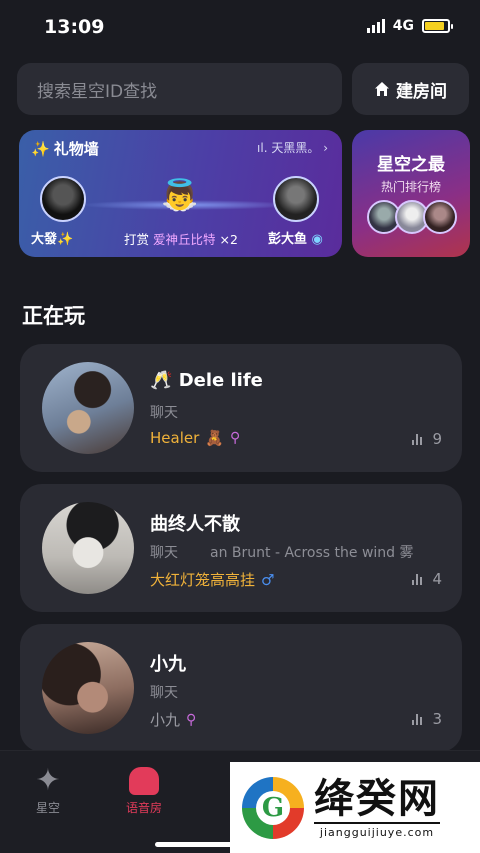  What do you see at coordinates (377, 799) in the screenshot?
I see `watermark-title: 绛癸网` at bounding box center [377, 799].